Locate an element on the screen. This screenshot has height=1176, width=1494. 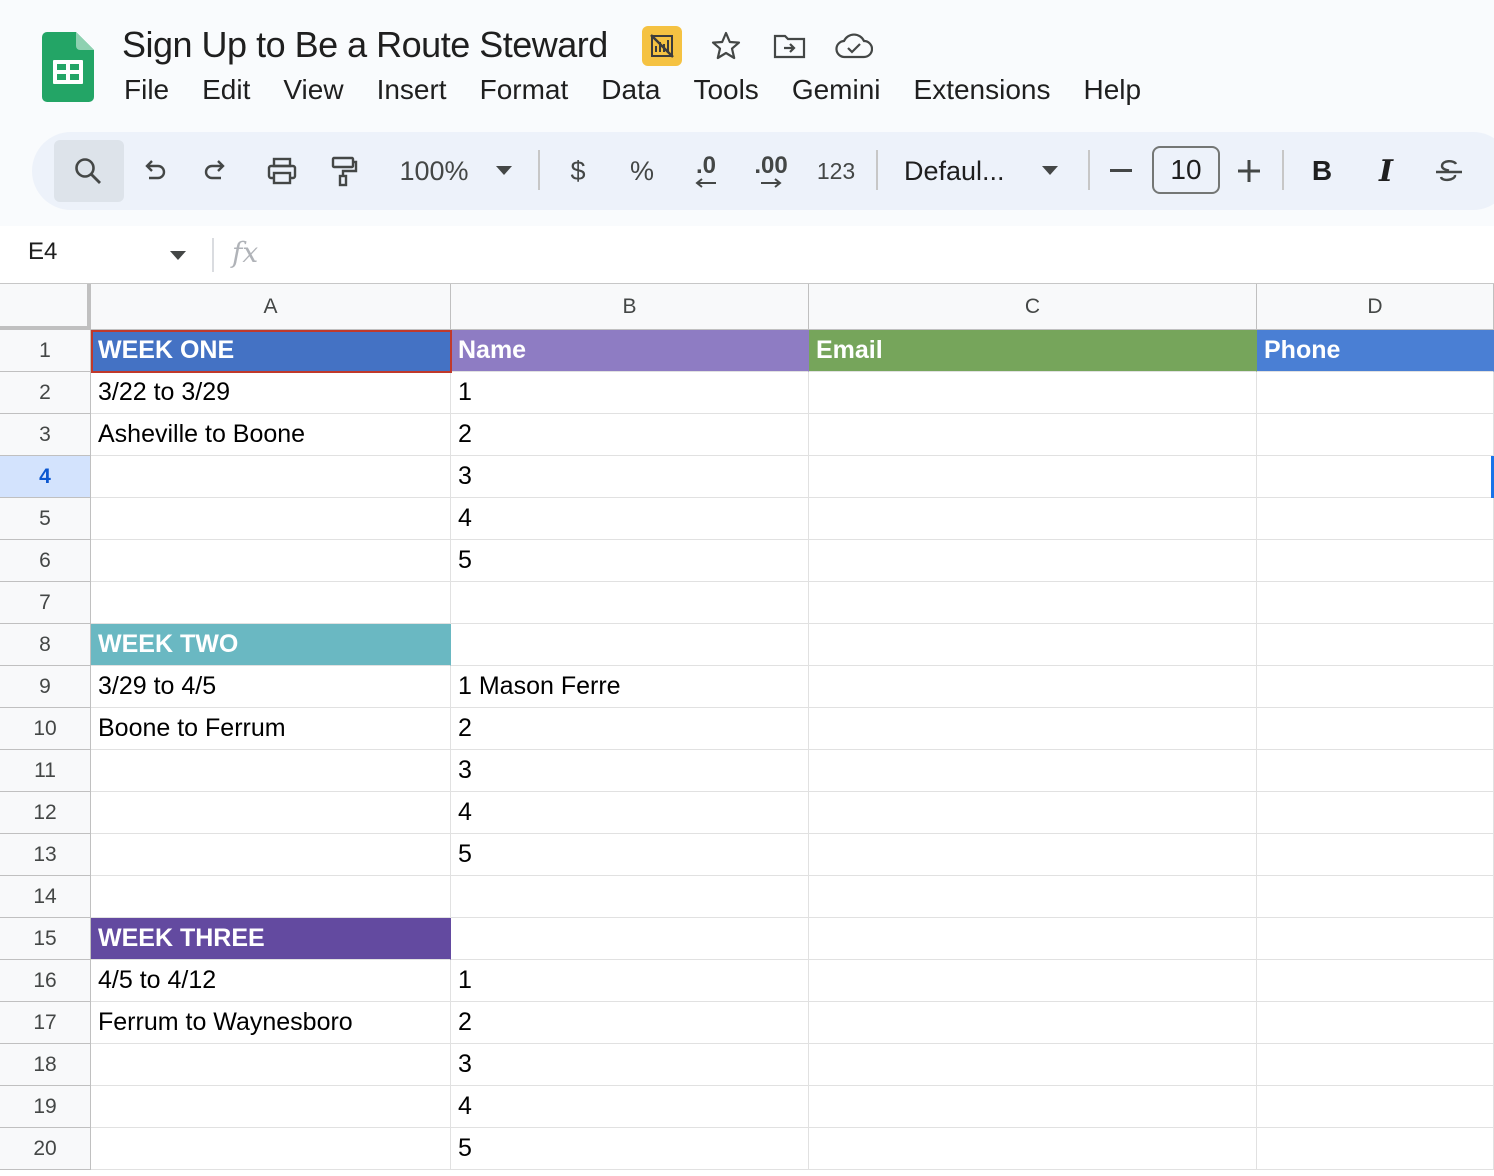
cell-d12 is located at coordinates (1375, 813).